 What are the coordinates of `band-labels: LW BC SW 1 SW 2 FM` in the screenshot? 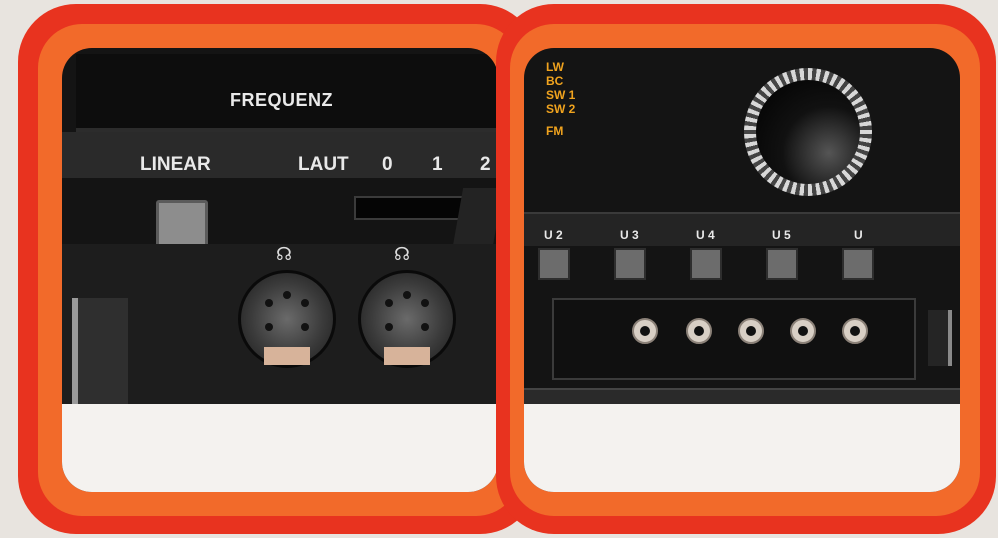 It's located at (560, 99).